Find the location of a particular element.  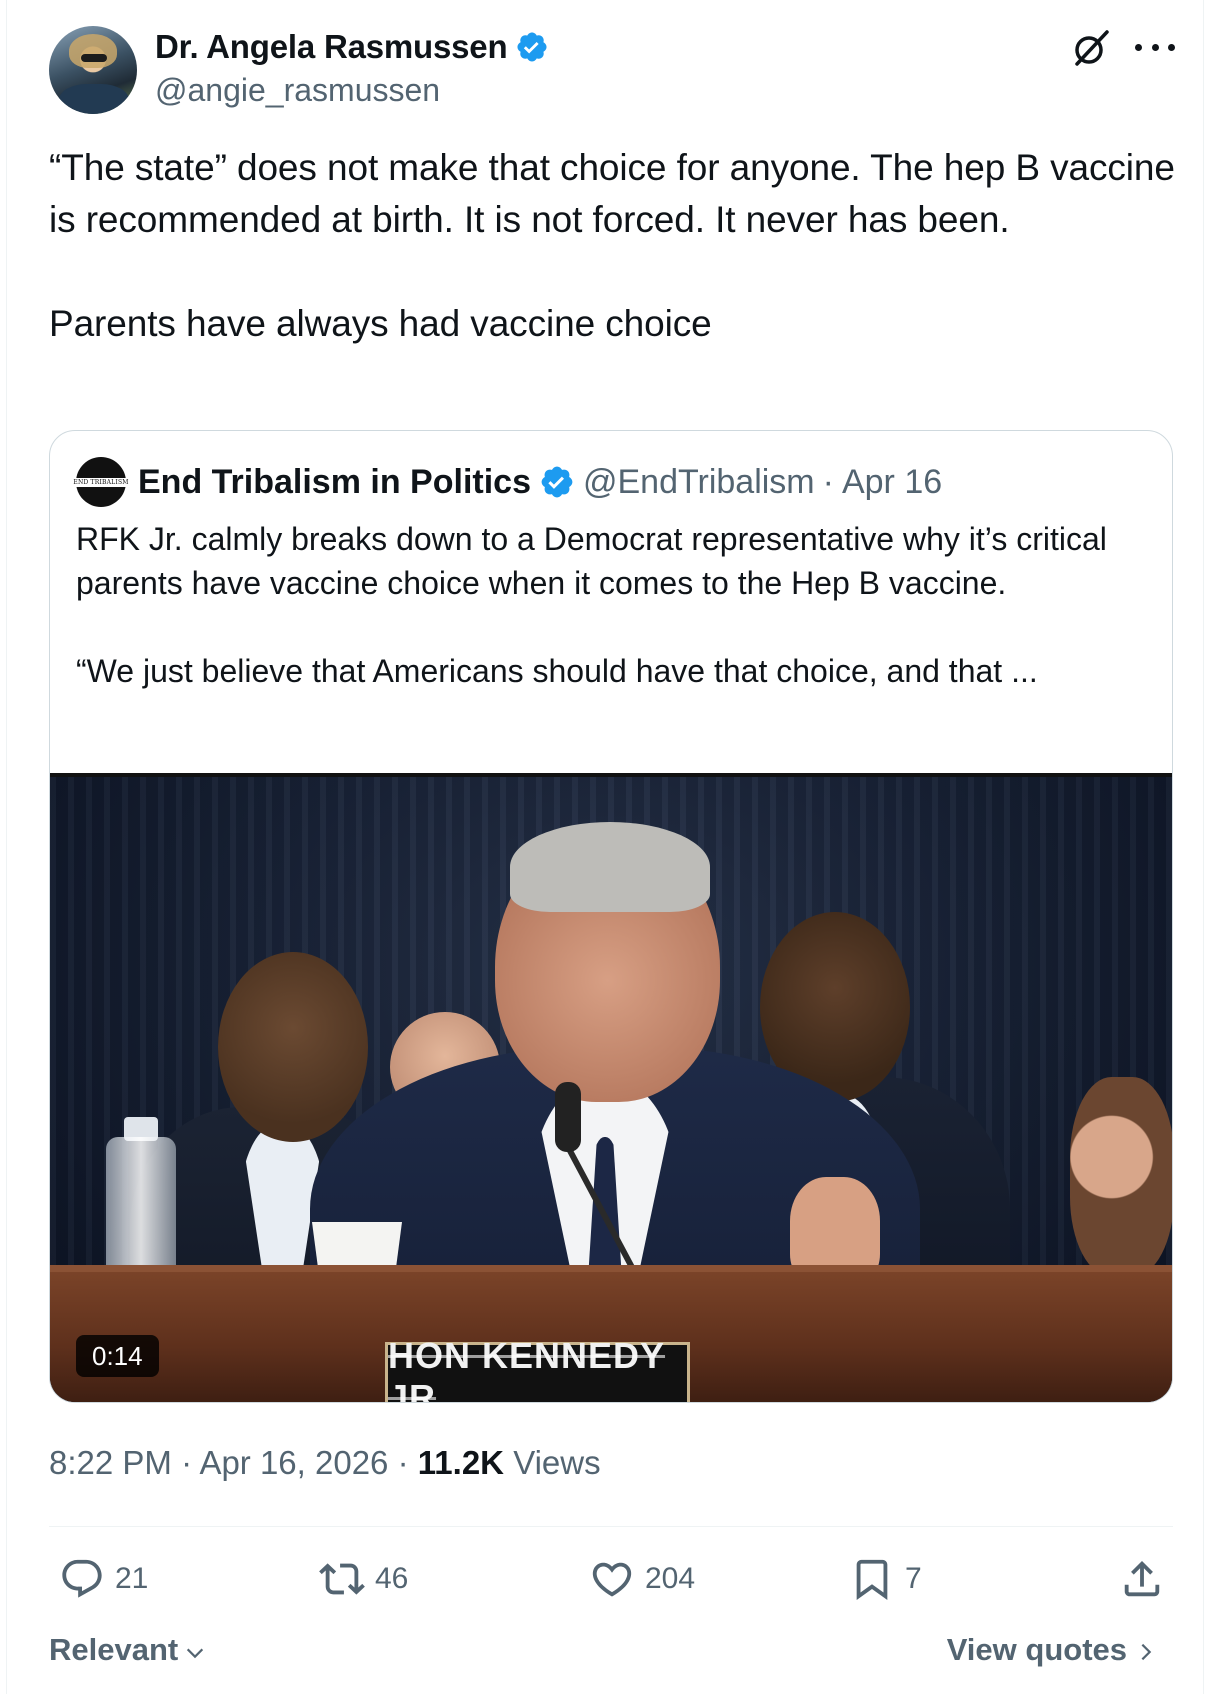

author-name-row: Dr. Angela Rasmussen is located at coordinates (352, 47).